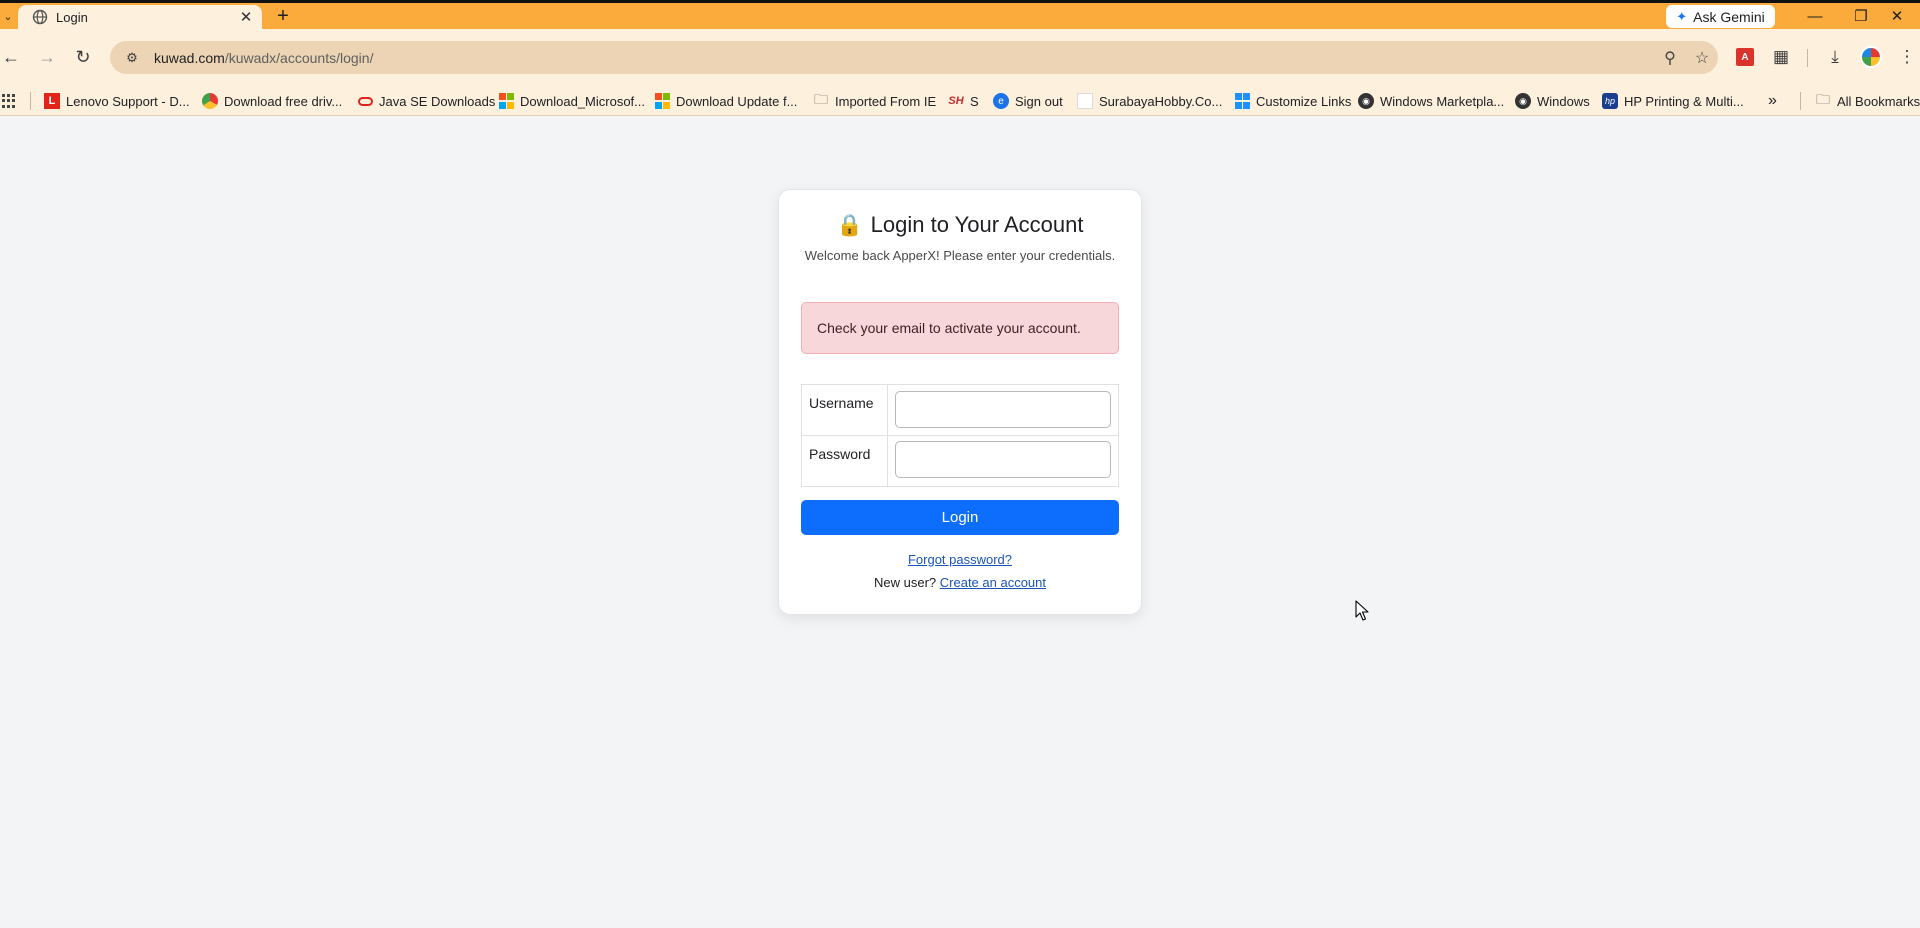  Describe the element at coordinates (1003, 409) in the screenshot. I see `username-input` at that location.